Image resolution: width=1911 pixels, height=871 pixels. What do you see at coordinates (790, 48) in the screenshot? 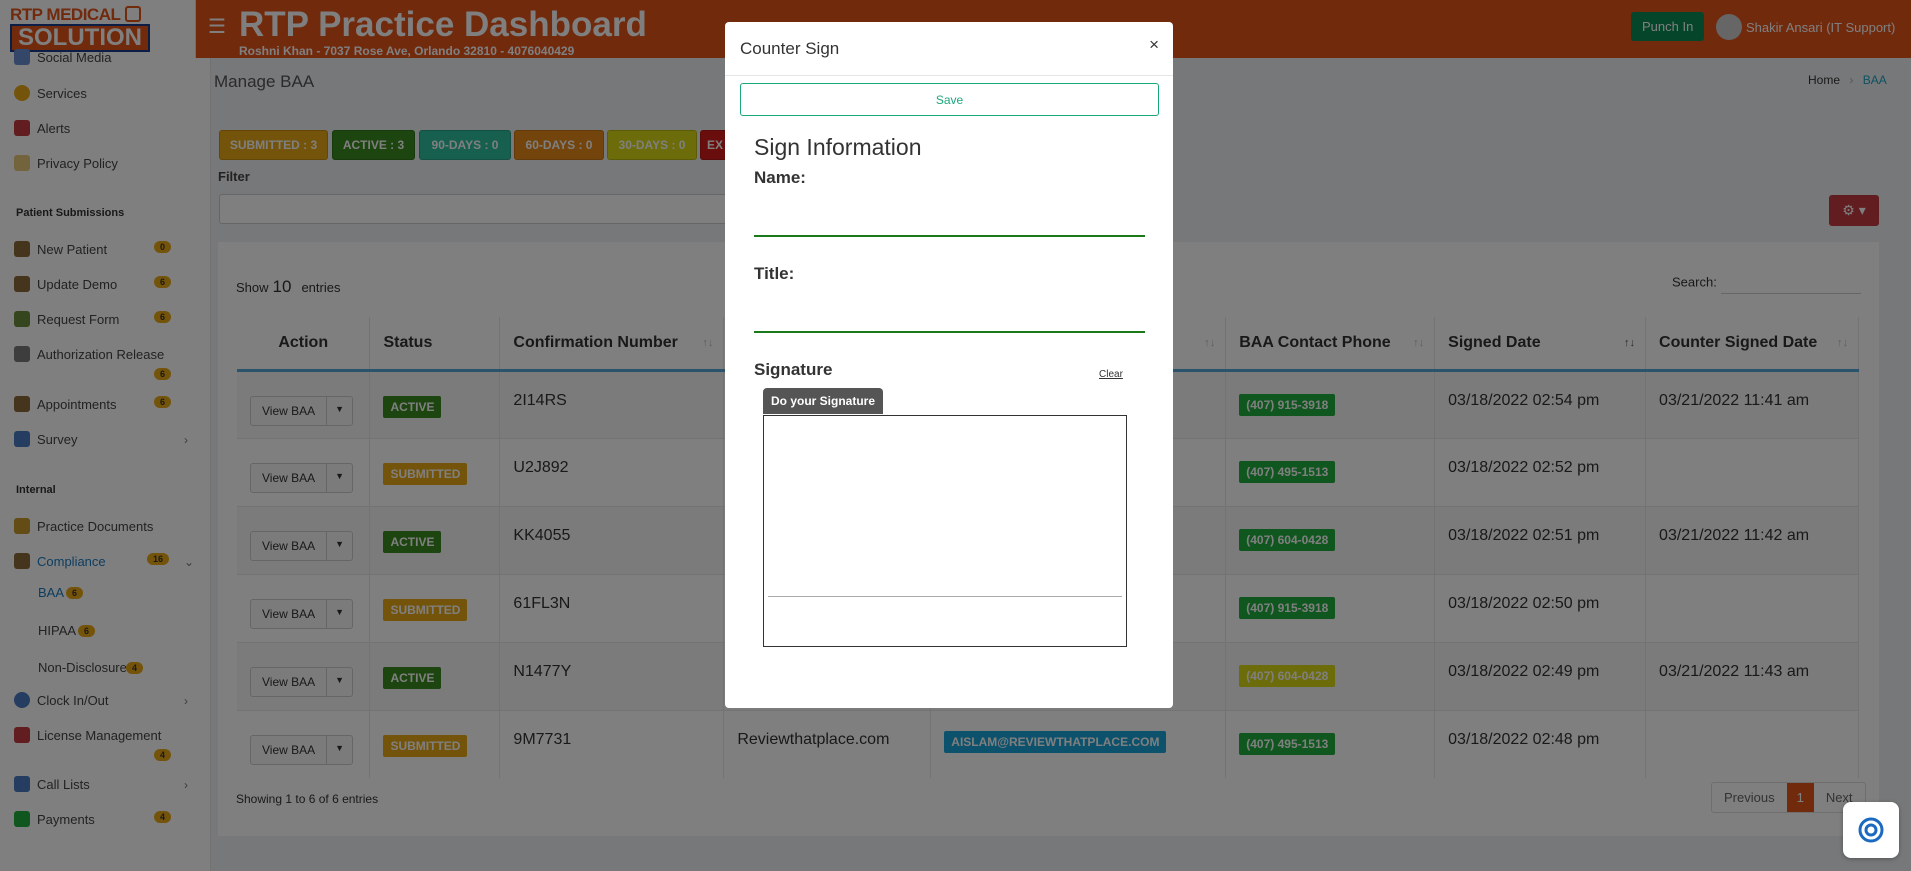
I see `modal-title: Counter Sign` at bounding box center [790, 48].